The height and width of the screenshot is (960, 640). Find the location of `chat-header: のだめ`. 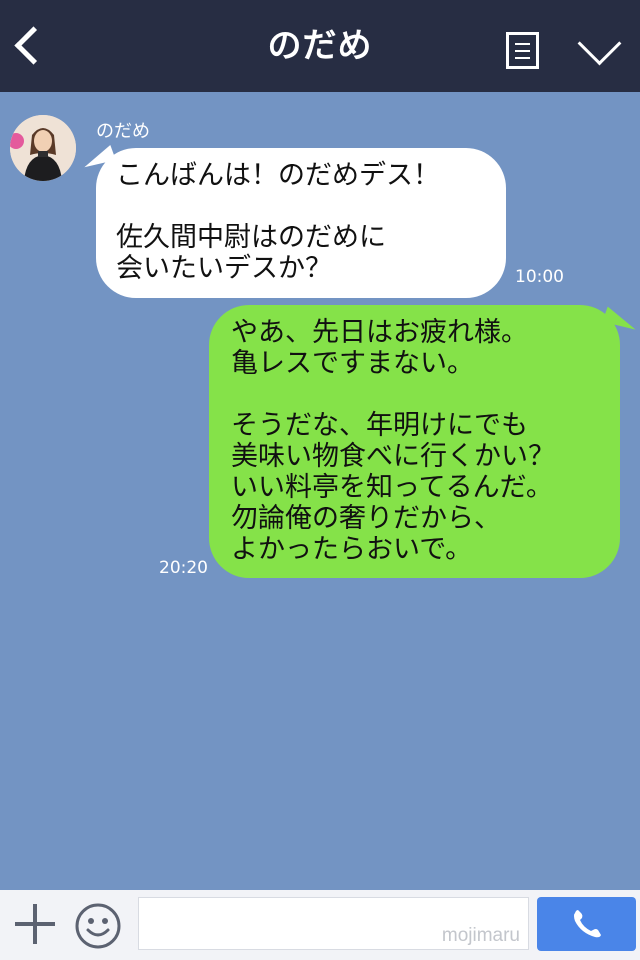

chat-header: のだめ is located at coordinates (320, 46).